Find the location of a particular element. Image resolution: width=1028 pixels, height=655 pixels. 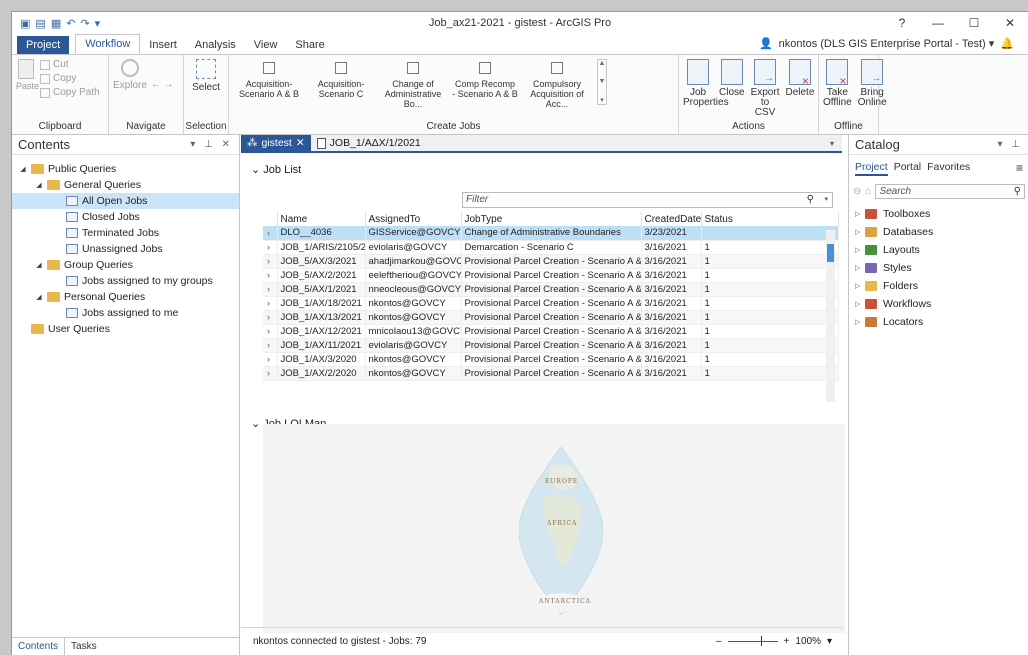

catalog-search-input: Search ⚲ is located at coordinates (950, 191).